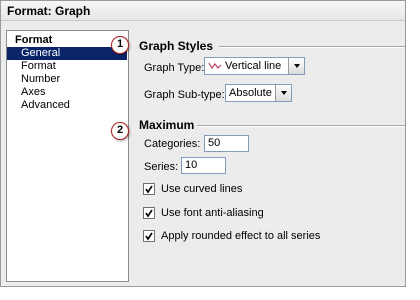 The height and width of the screenshot is (300, 420). I want to click on categories-label: Categories:, so click(172, 144).